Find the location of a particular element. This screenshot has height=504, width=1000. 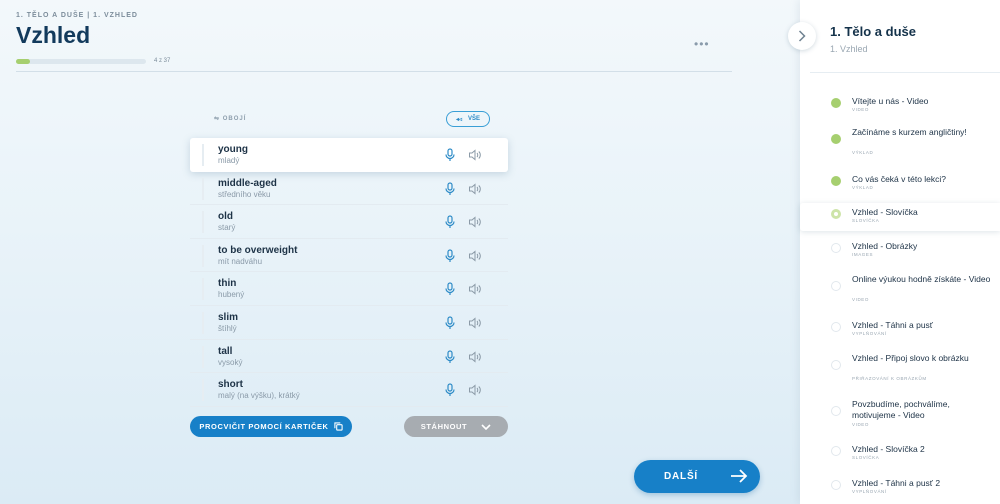

sidebar-lesson-item: Co vás čeká v této lekci? VÝKLAD is located at coordinates (900, 184).